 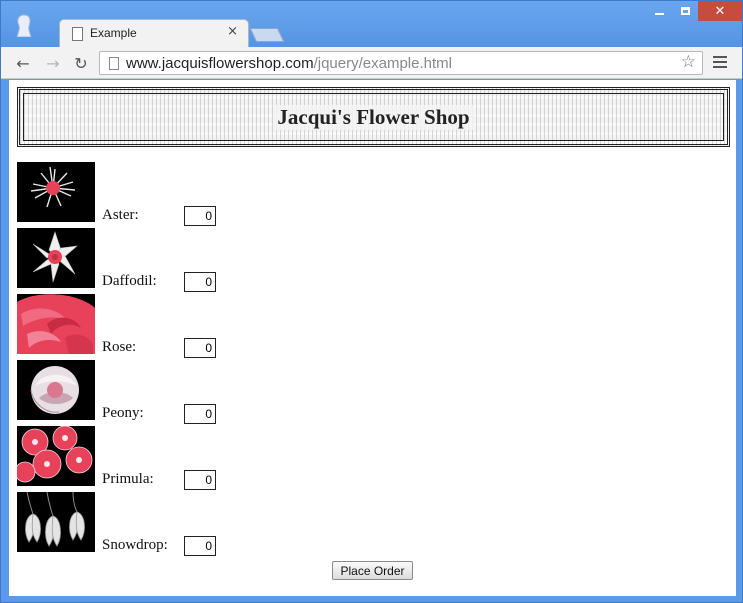 I want to click on page-title: Jacqui's Flower Shop, so click(x=373, y=117).